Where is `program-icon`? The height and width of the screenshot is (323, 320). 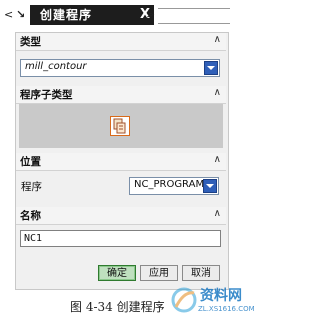 program-icon is located at coordinates (120, 126).